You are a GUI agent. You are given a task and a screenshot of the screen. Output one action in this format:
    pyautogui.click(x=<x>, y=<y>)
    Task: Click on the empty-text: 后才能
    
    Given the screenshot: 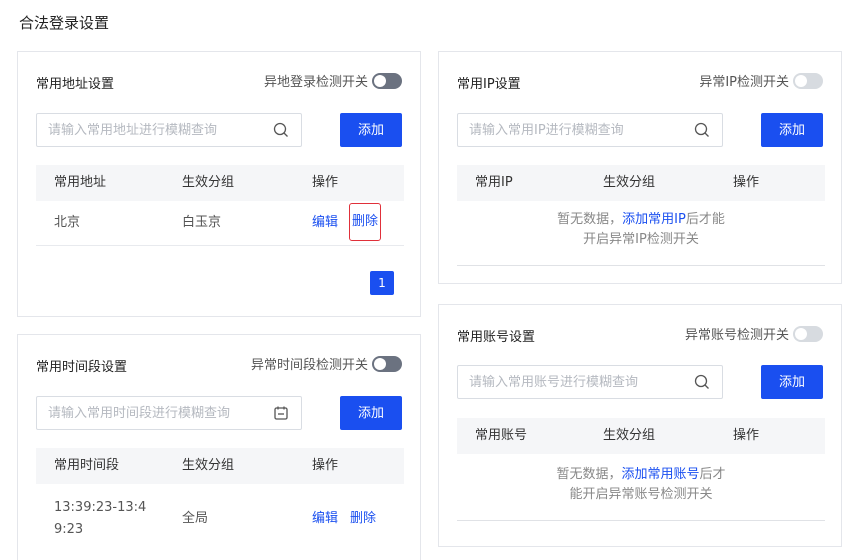 What is the action you would take?
    pyautogui.click(x=705, y=219)
    